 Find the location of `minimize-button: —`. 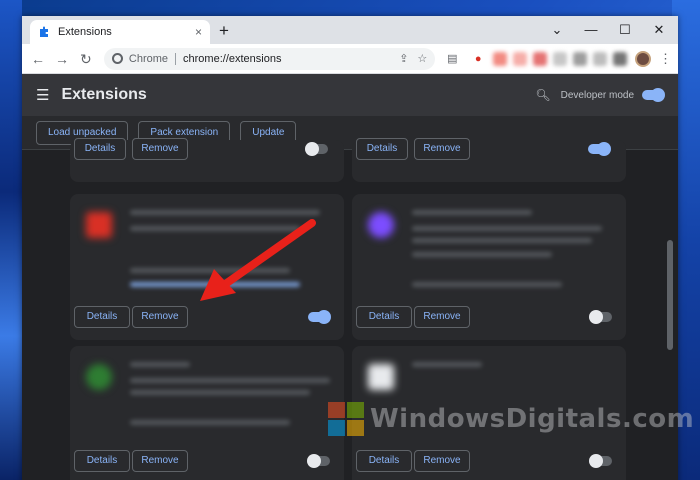

minimize-button: — is located at coordinates (591, 30).